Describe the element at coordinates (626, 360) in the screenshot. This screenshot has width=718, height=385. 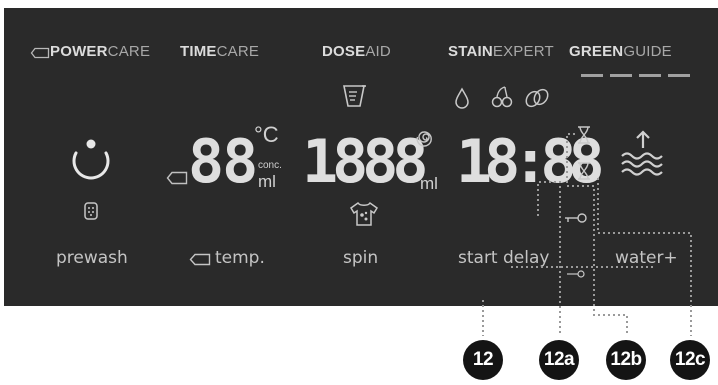
I see `callout-12b: 12b` at that location.